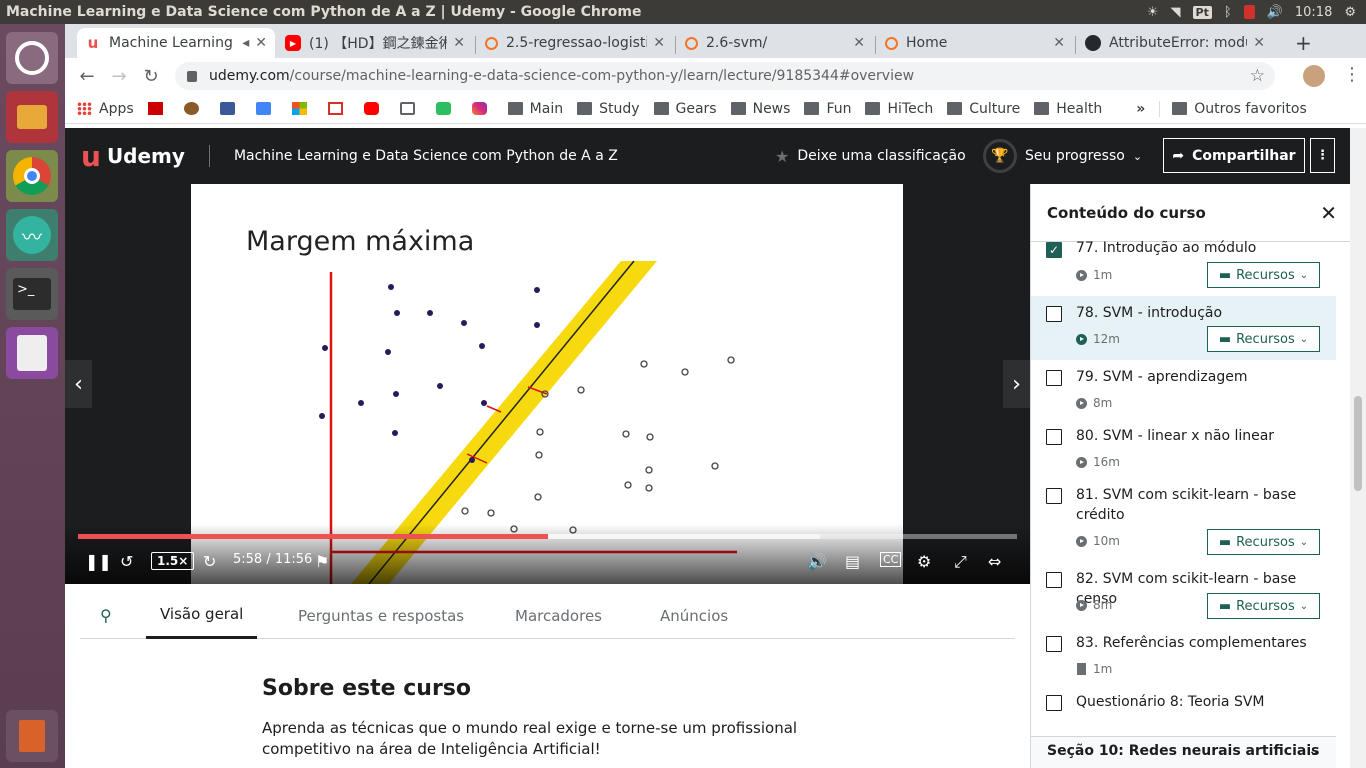 The height and width of the screenshot is (768, 1366). I want to click on wifi-icon: ◥, so click(1176, 12).